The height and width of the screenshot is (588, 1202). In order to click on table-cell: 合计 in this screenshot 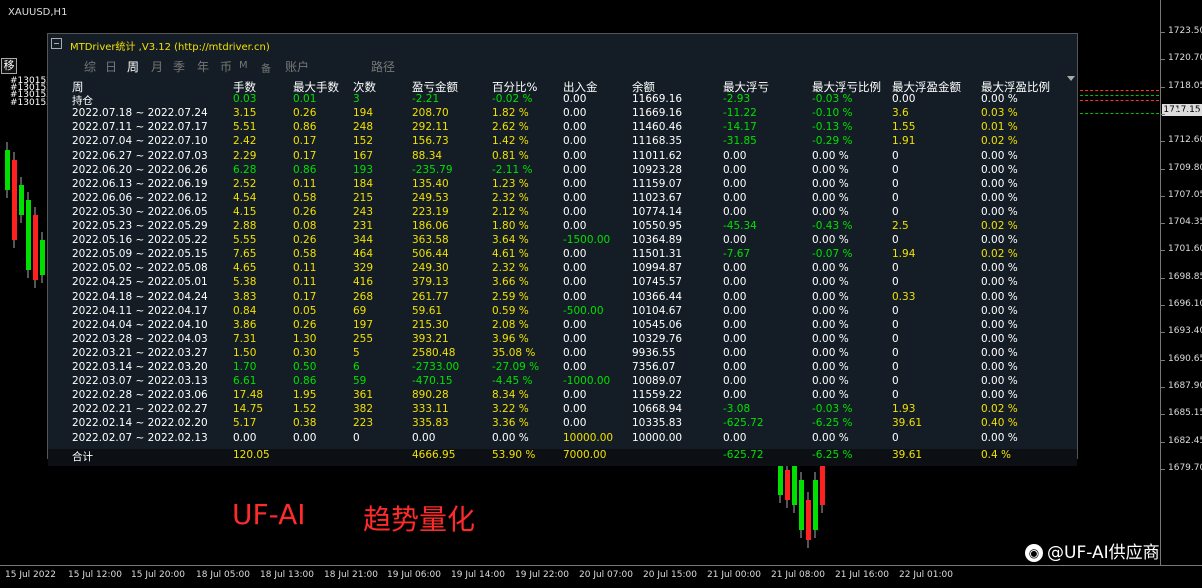, I will do `click(82, 456)`.